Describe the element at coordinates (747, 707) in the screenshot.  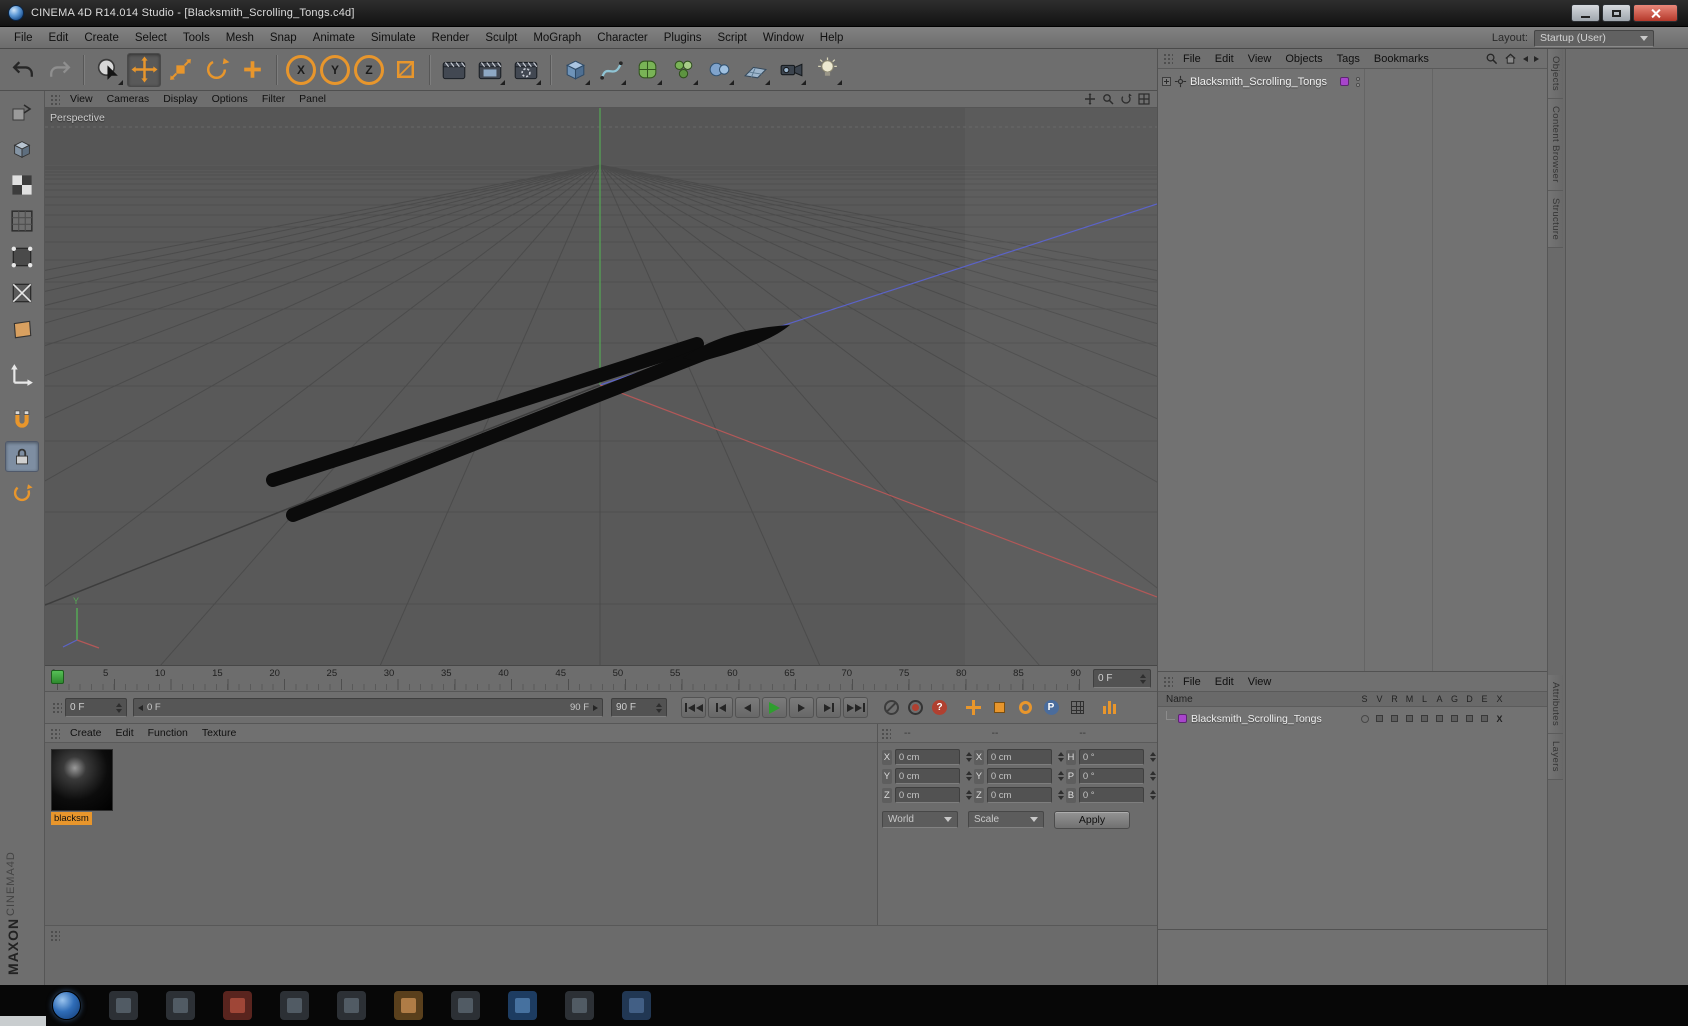
I see `prev-frame-button` at that location.